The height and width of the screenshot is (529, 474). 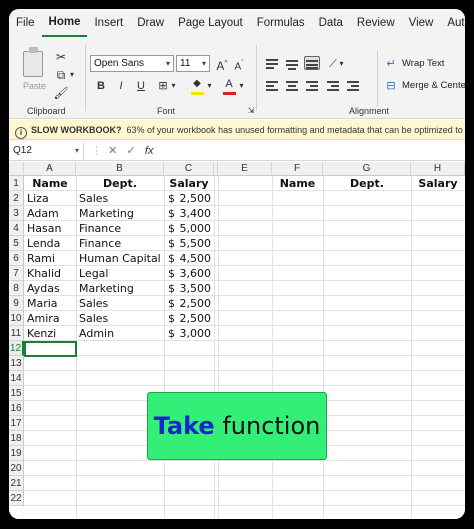 I want to click on row-header: 19, so click(x=16, y=453).